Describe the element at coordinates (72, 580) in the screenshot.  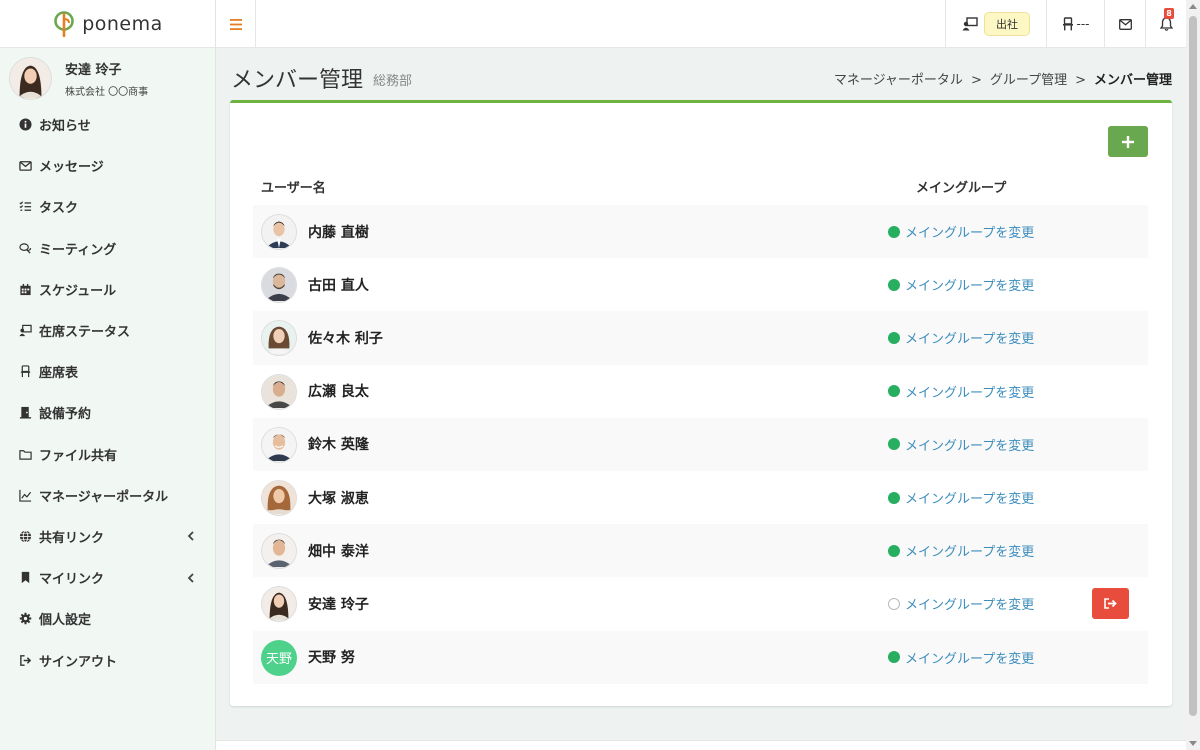
I see `sidebar-item-label: マイリンク` at that location.